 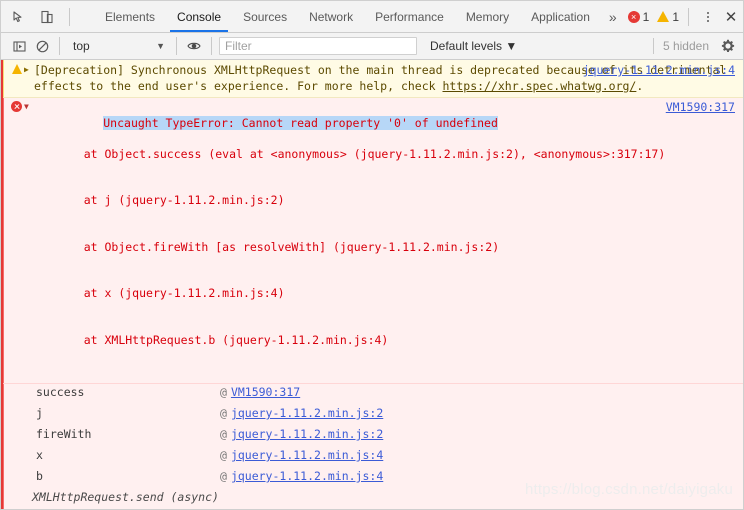 What do you see at coordinates (81, 46) in the screenshot?
I see `execution-context-label: top` at bounding box center [81, 46].